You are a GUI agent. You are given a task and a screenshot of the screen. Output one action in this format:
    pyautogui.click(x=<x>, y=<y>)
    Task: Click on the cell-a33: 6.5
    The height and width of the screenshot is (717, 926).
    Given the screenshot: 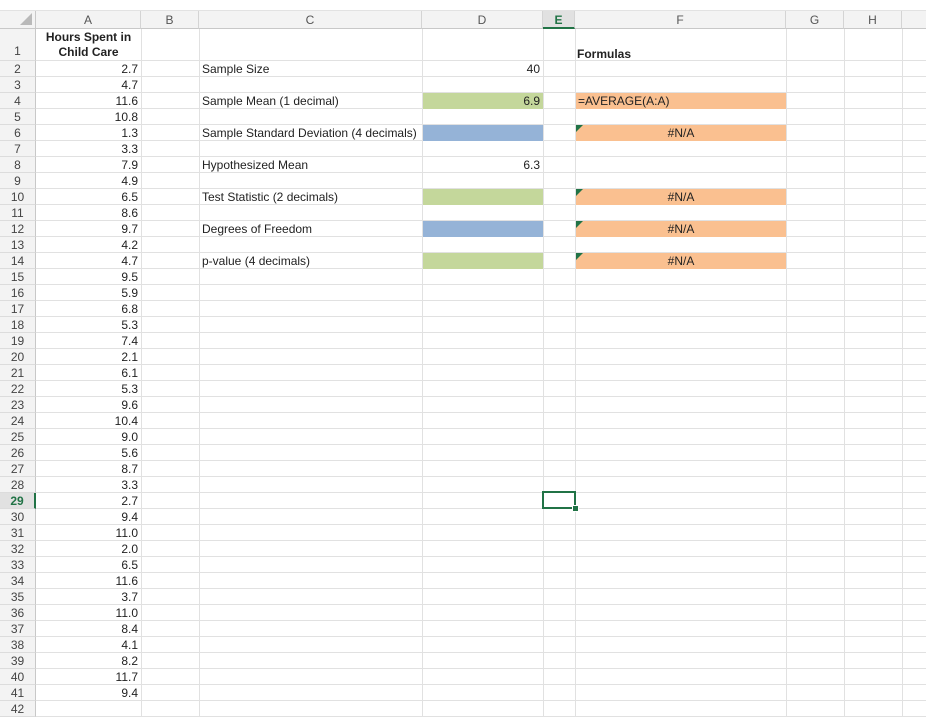 What is the action you would take?
    pyautogui.click(x=88, y=565)
    